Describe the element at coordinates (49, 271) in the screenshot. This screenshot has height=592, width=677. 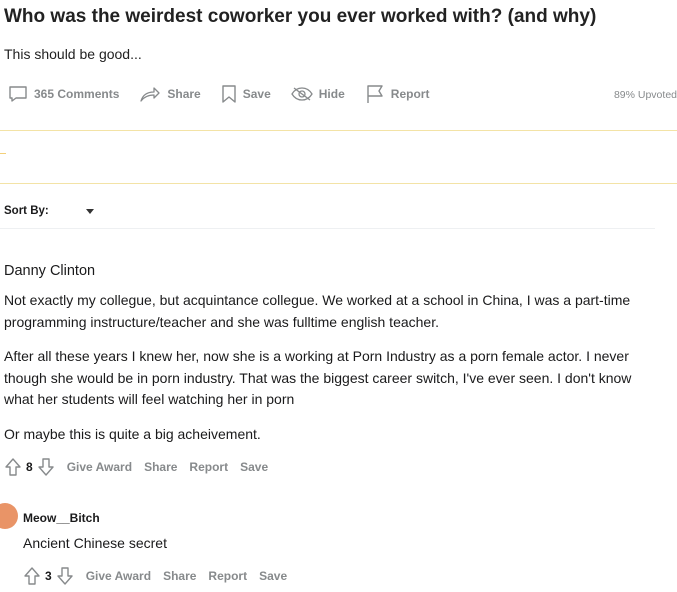
I see `comment-author: Danny Clinton` at that location.